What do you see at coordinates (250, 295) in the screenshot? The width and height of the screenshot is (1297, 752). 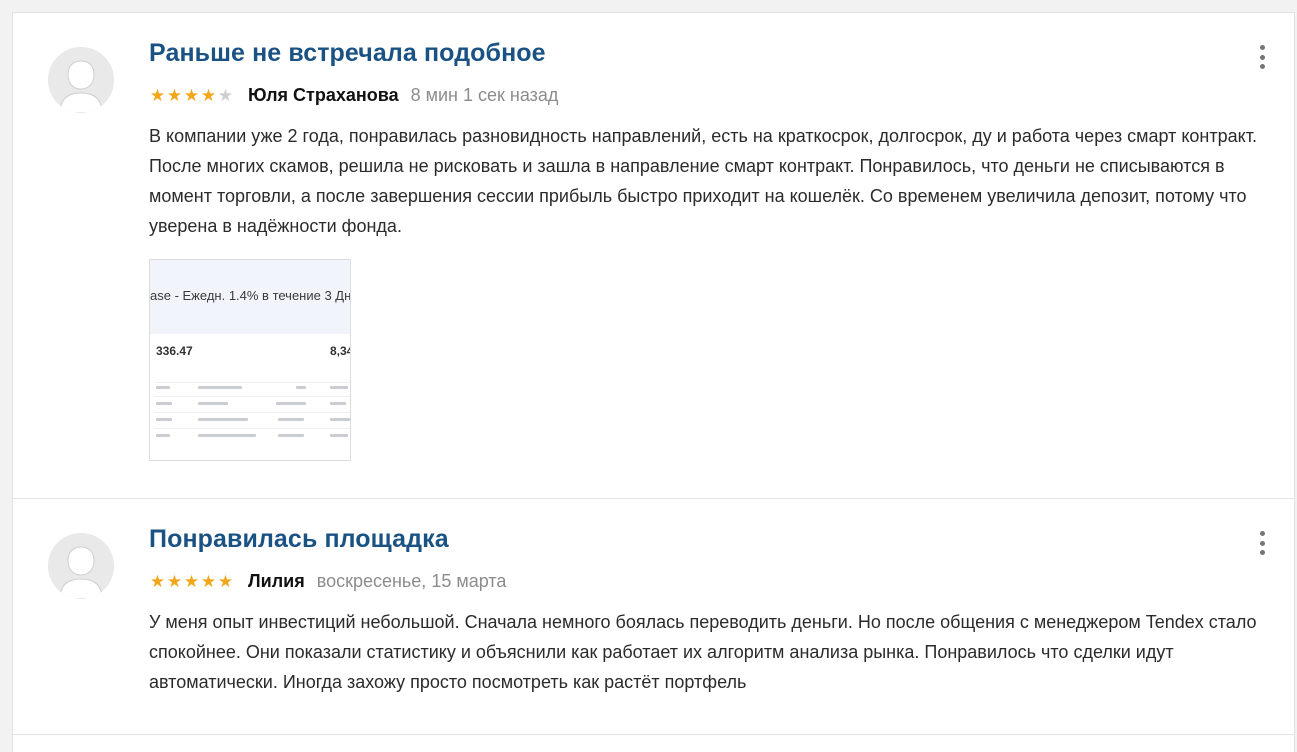 I see `thumbnail-header-text: ase - Ежедн. 1.4% в течение 3 Дне` at bounding box center [250, 295].